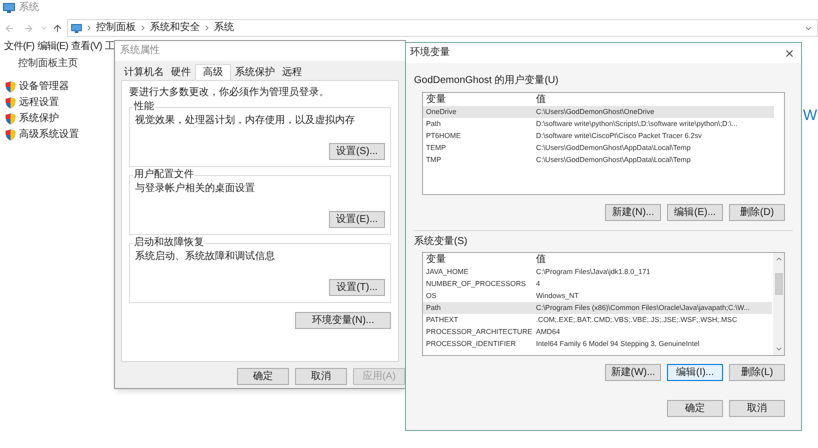 The width and height of the screenshot is (818, 448). I want to click on address-bar: 控制面板 系统和安全 系统, so click(442, 28).